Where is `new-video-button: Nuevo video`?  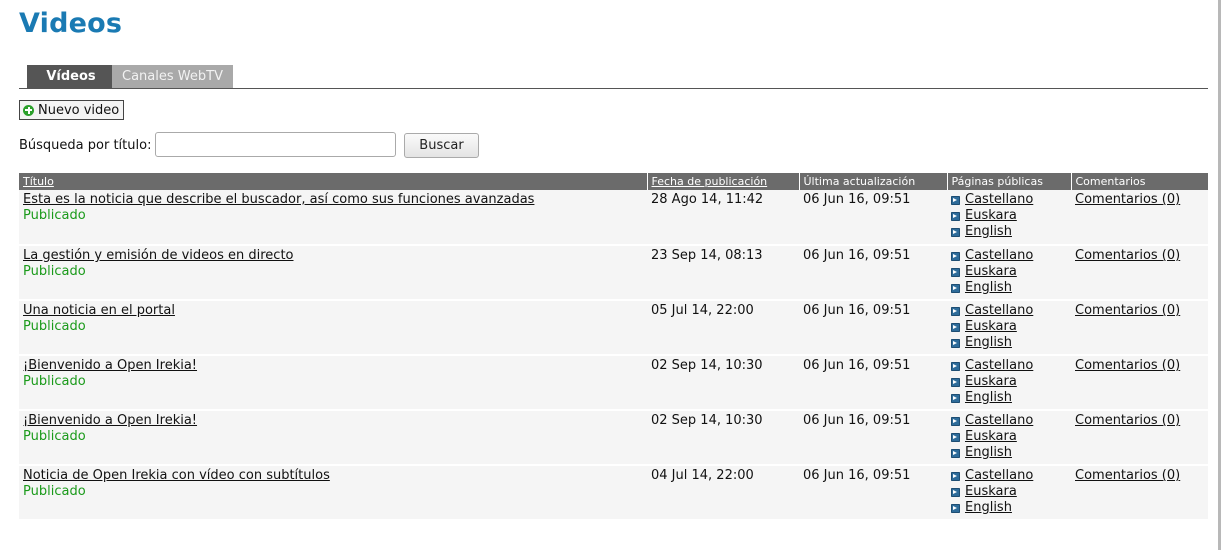 new-video-button: Nuevo video is located at coordinates (72, 110).